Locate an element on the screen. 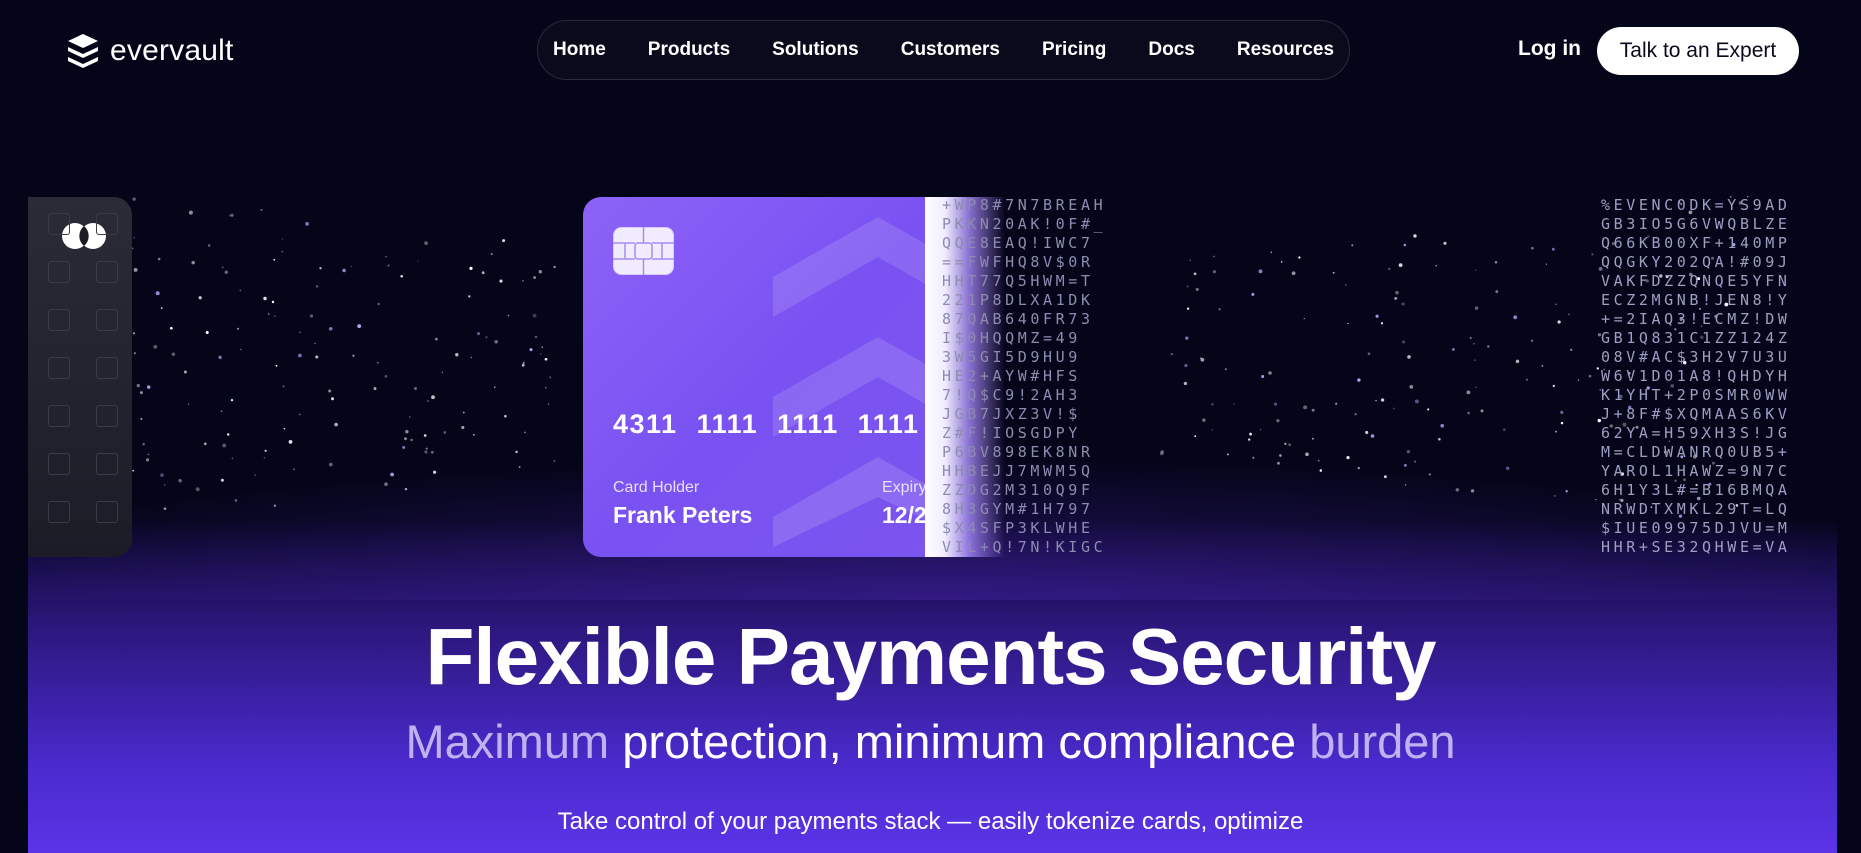 This screenshot has height=853, width=1861. login-link: Log in is located at coordinates (1549, 49).